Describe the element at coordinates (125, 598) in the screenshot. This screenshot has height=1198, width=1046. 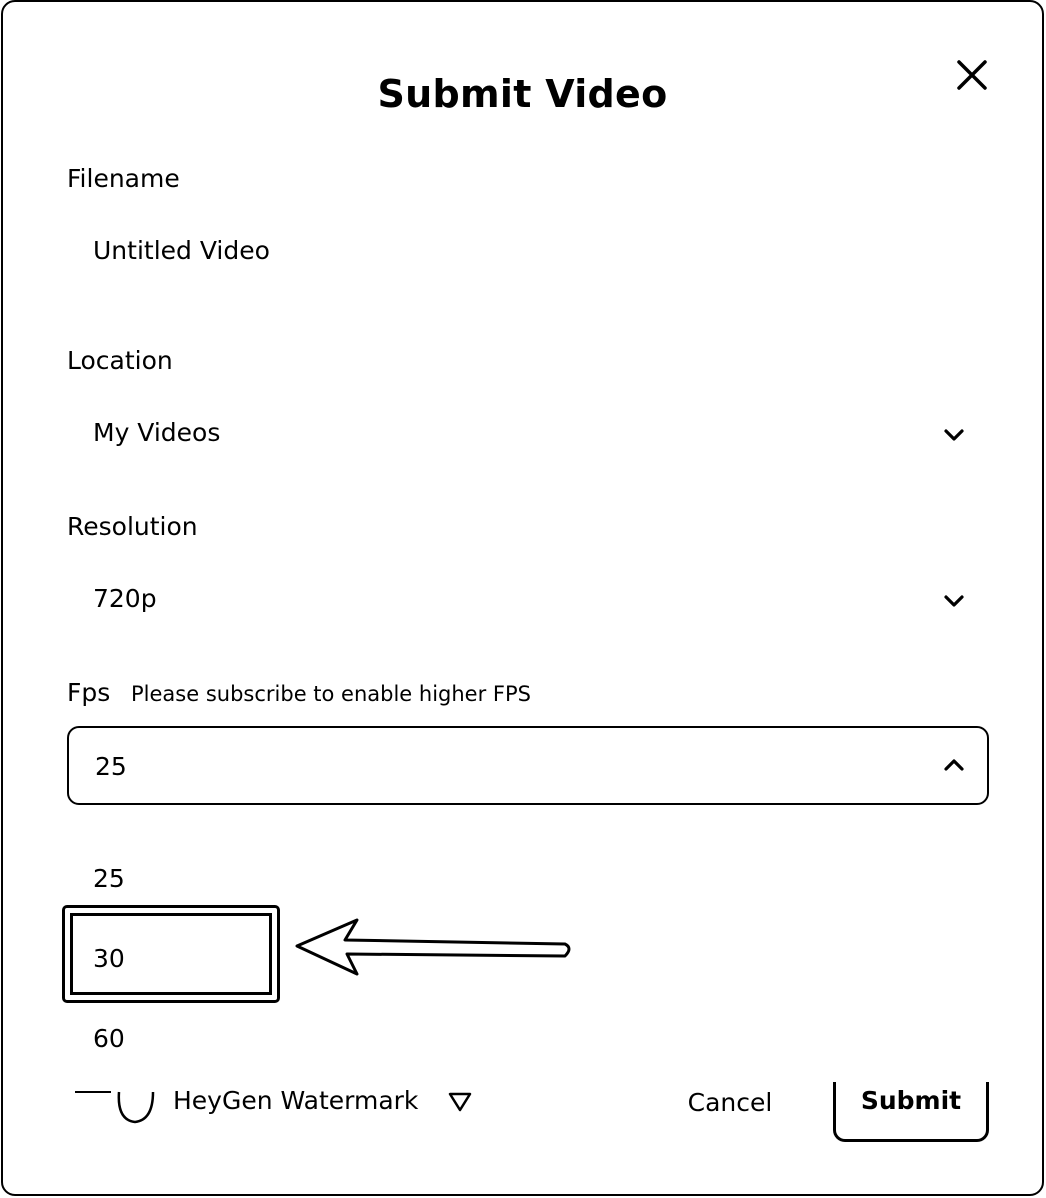
I see `resolution-value: 720p` at that location.